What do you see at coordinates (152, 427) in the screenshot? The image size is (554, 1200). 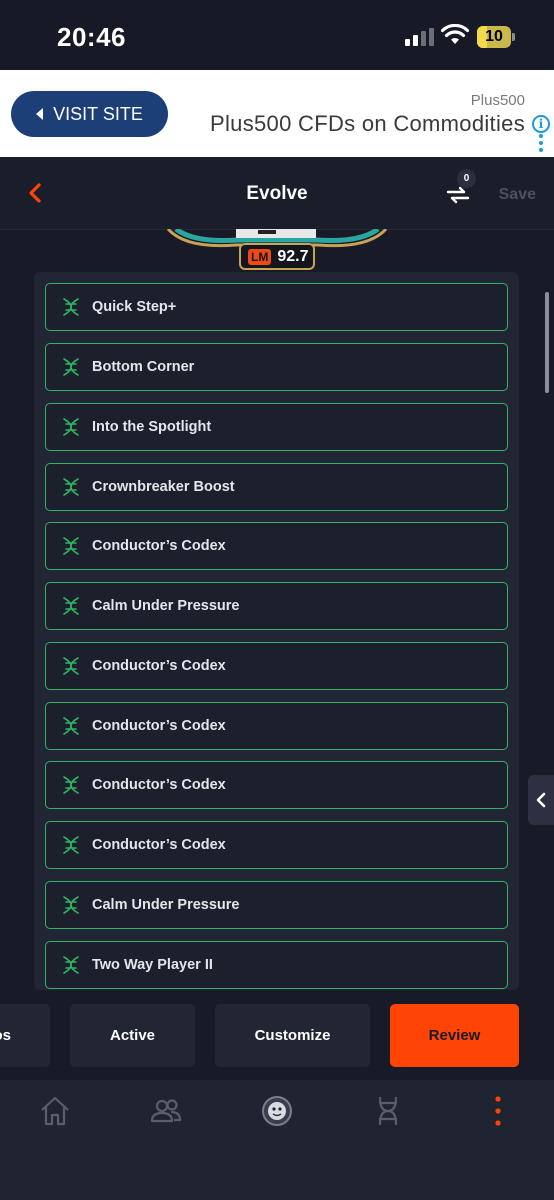 I see `evolution-label: Into the Spotlight` at bounding box center [152, 427].